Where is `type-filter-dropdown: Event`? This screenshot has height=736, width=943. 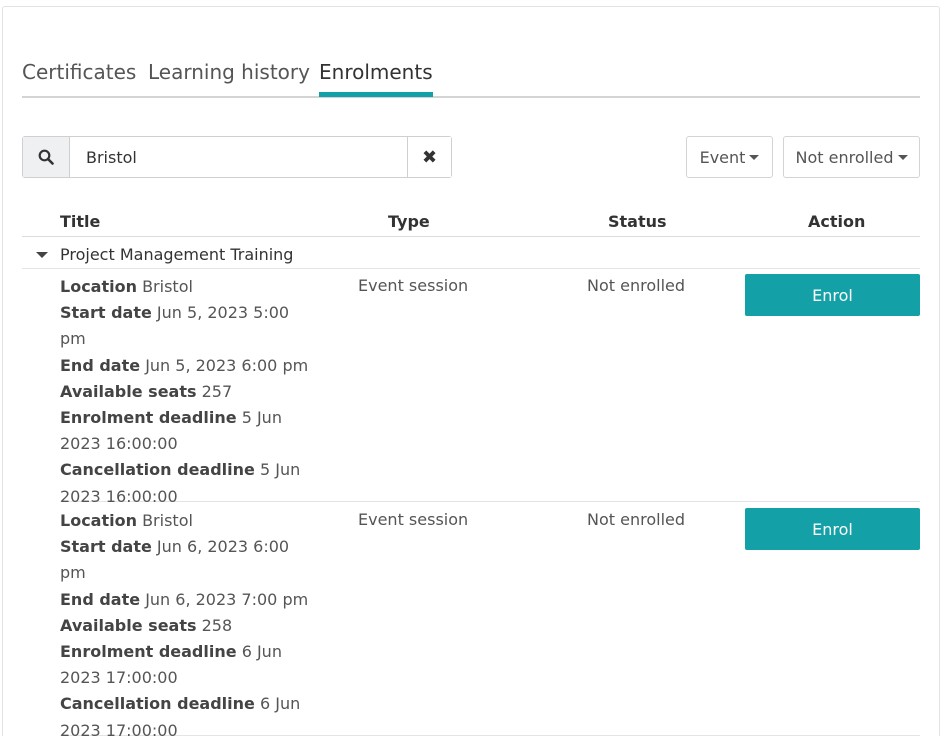 type-filter-dropdown: Event is located at coordinates (729, 157).